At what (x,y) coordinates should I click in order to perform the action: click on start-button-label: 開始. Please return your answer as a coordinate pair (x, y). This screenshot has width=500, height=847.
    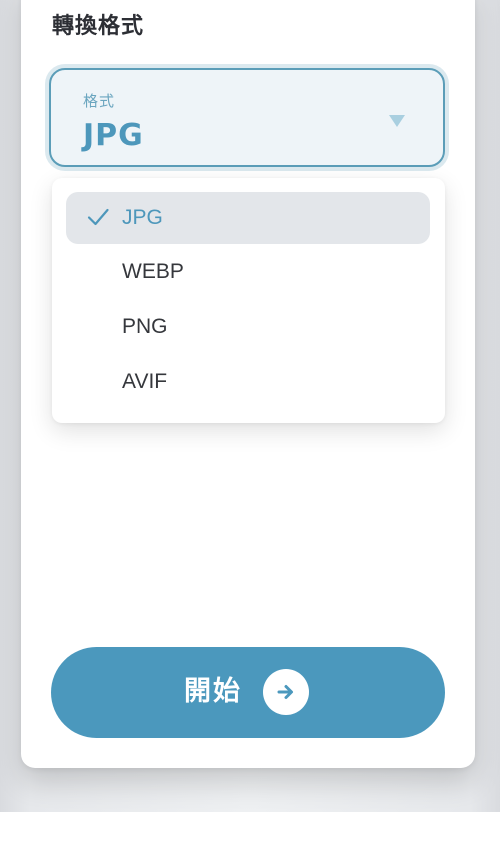
    Looking at the image, I should click on (213, 691).